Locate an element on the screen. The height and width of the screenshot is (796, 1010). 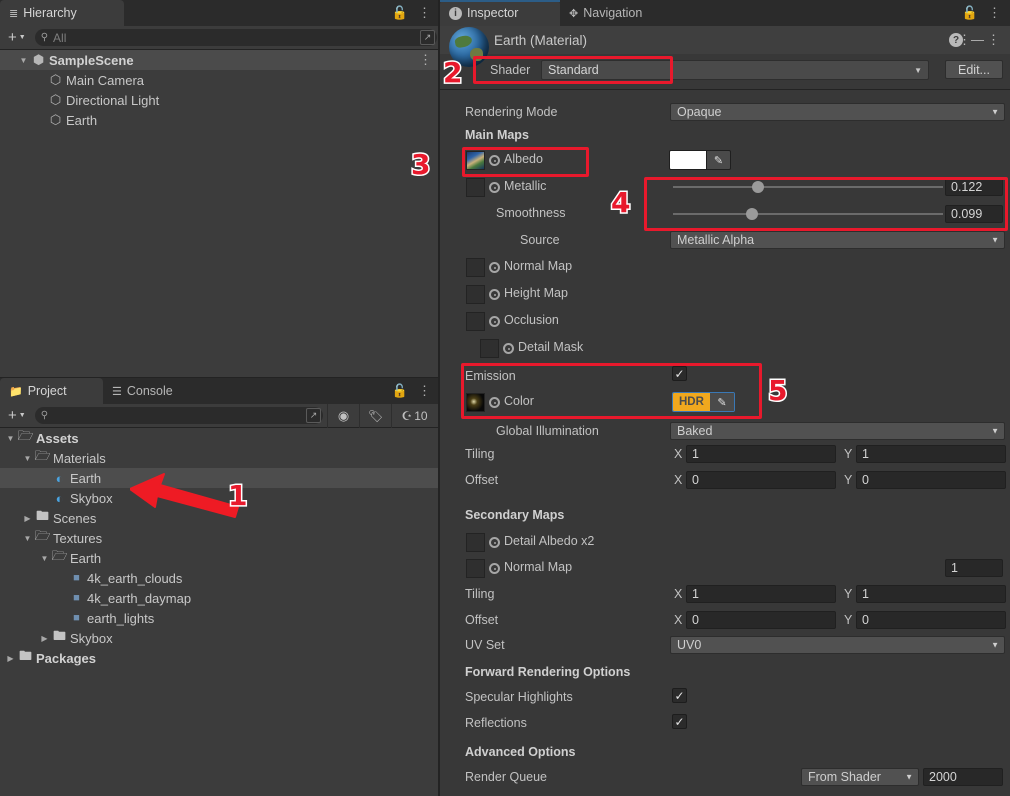
rendering-mode-dropdown: Opaque ▼ is located at coordinates (837, 112).